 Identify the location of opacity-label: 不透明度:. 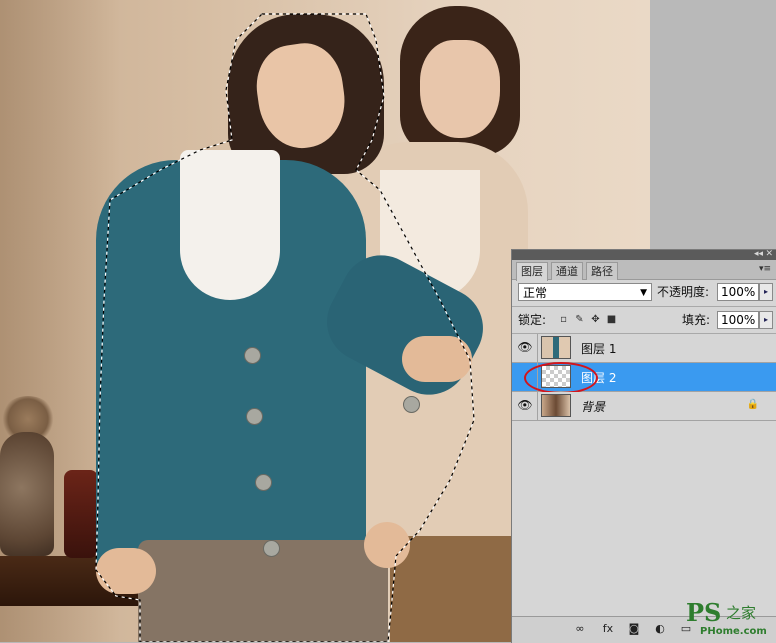
(683, 292).